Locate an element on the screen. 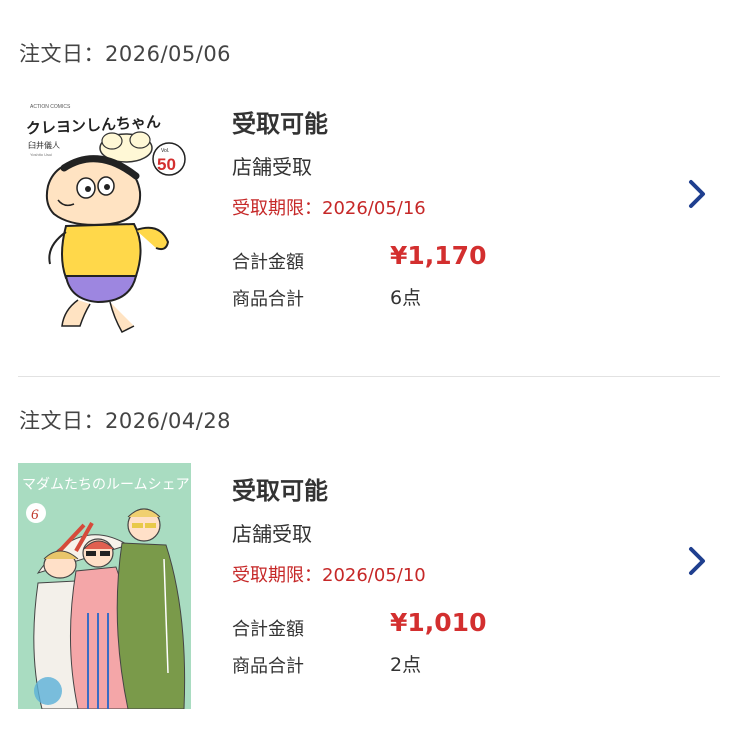 The image size is (740, 740). cover-author-romaji: Yoshito Usui is located at coordinates (41, 154).